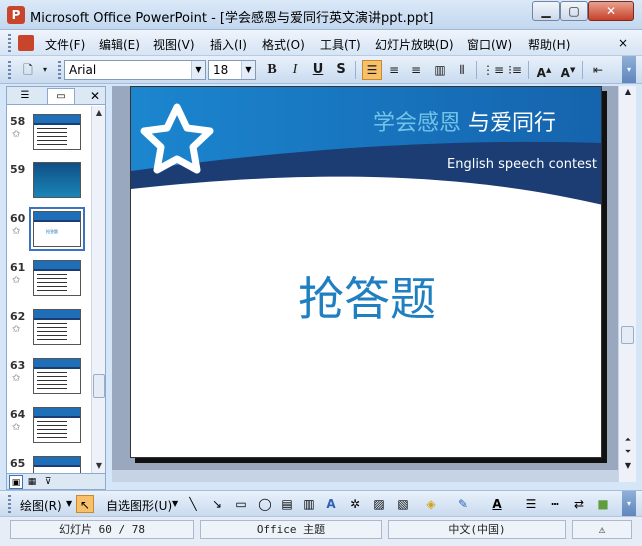 Image resolution: width=642 pixels, height=546 pixels. Describe the element at coordinates (28, 70) in the screenshot. I see `new-document-icon: 🗋` at that location.